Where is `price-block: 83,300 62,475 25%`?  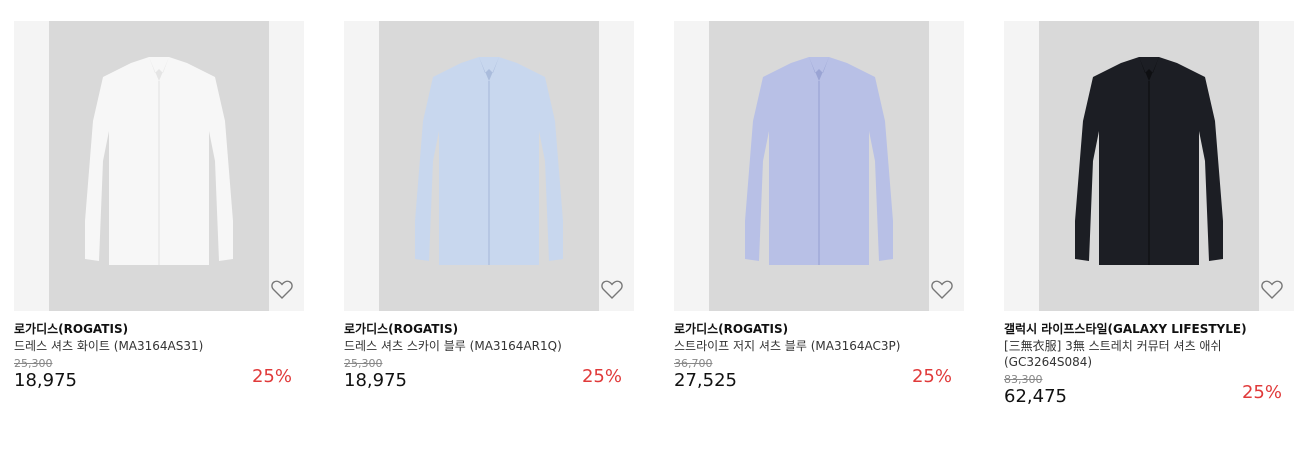
price-block: 83,300 62,475 25% is located at coordinates (1149, 390).